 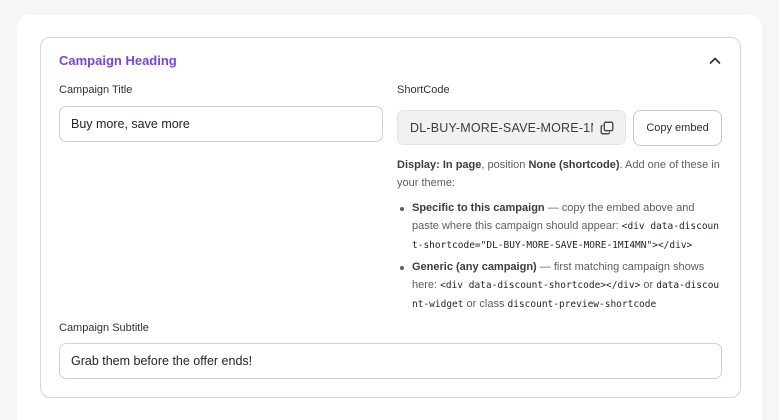 I want to click on shortcode-field: DL-BUY-MORE-SAVE-MORE-1MI4MN, so click(x=511, y=127).